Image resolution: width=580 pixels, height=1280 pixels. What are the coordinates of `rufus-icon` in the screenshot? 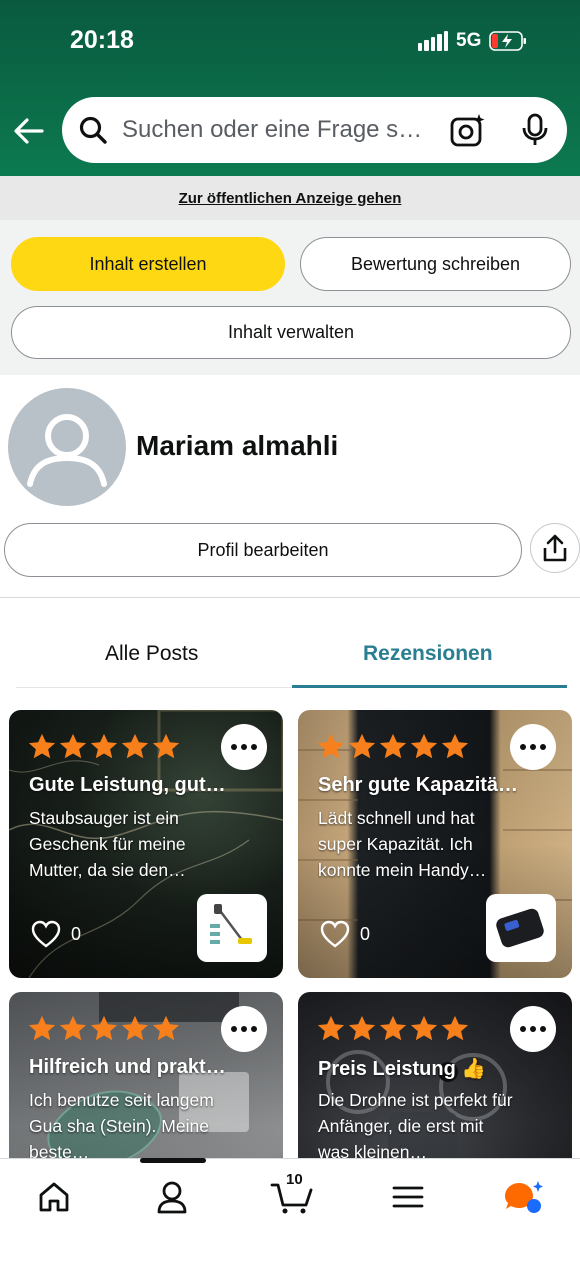 It's located at (524, 1197).